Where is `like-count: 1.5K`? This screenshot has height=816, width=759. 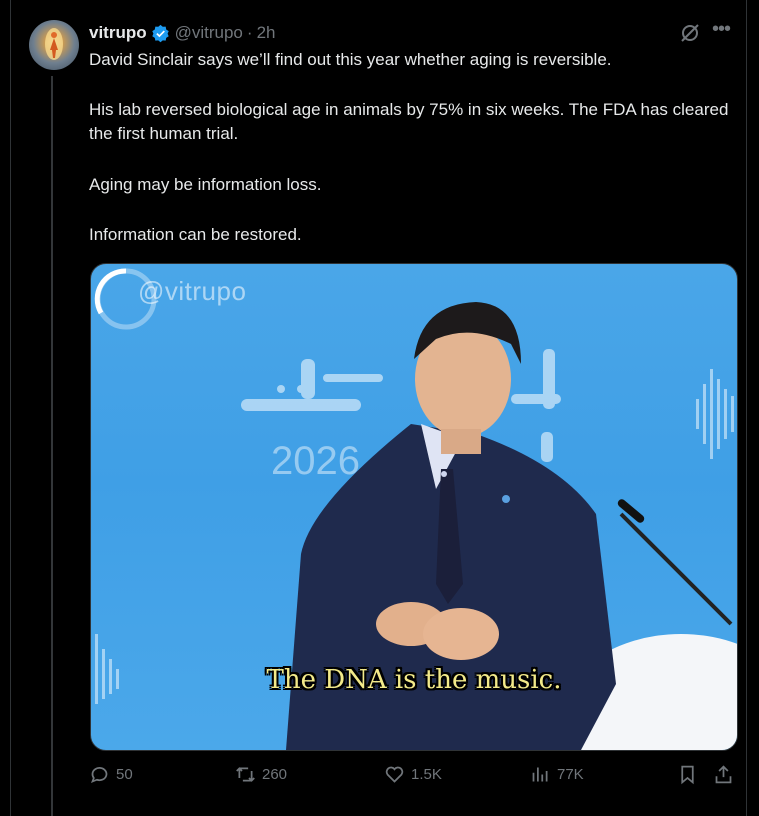
like-count: 1.5K is located at coordinates (426, 774).